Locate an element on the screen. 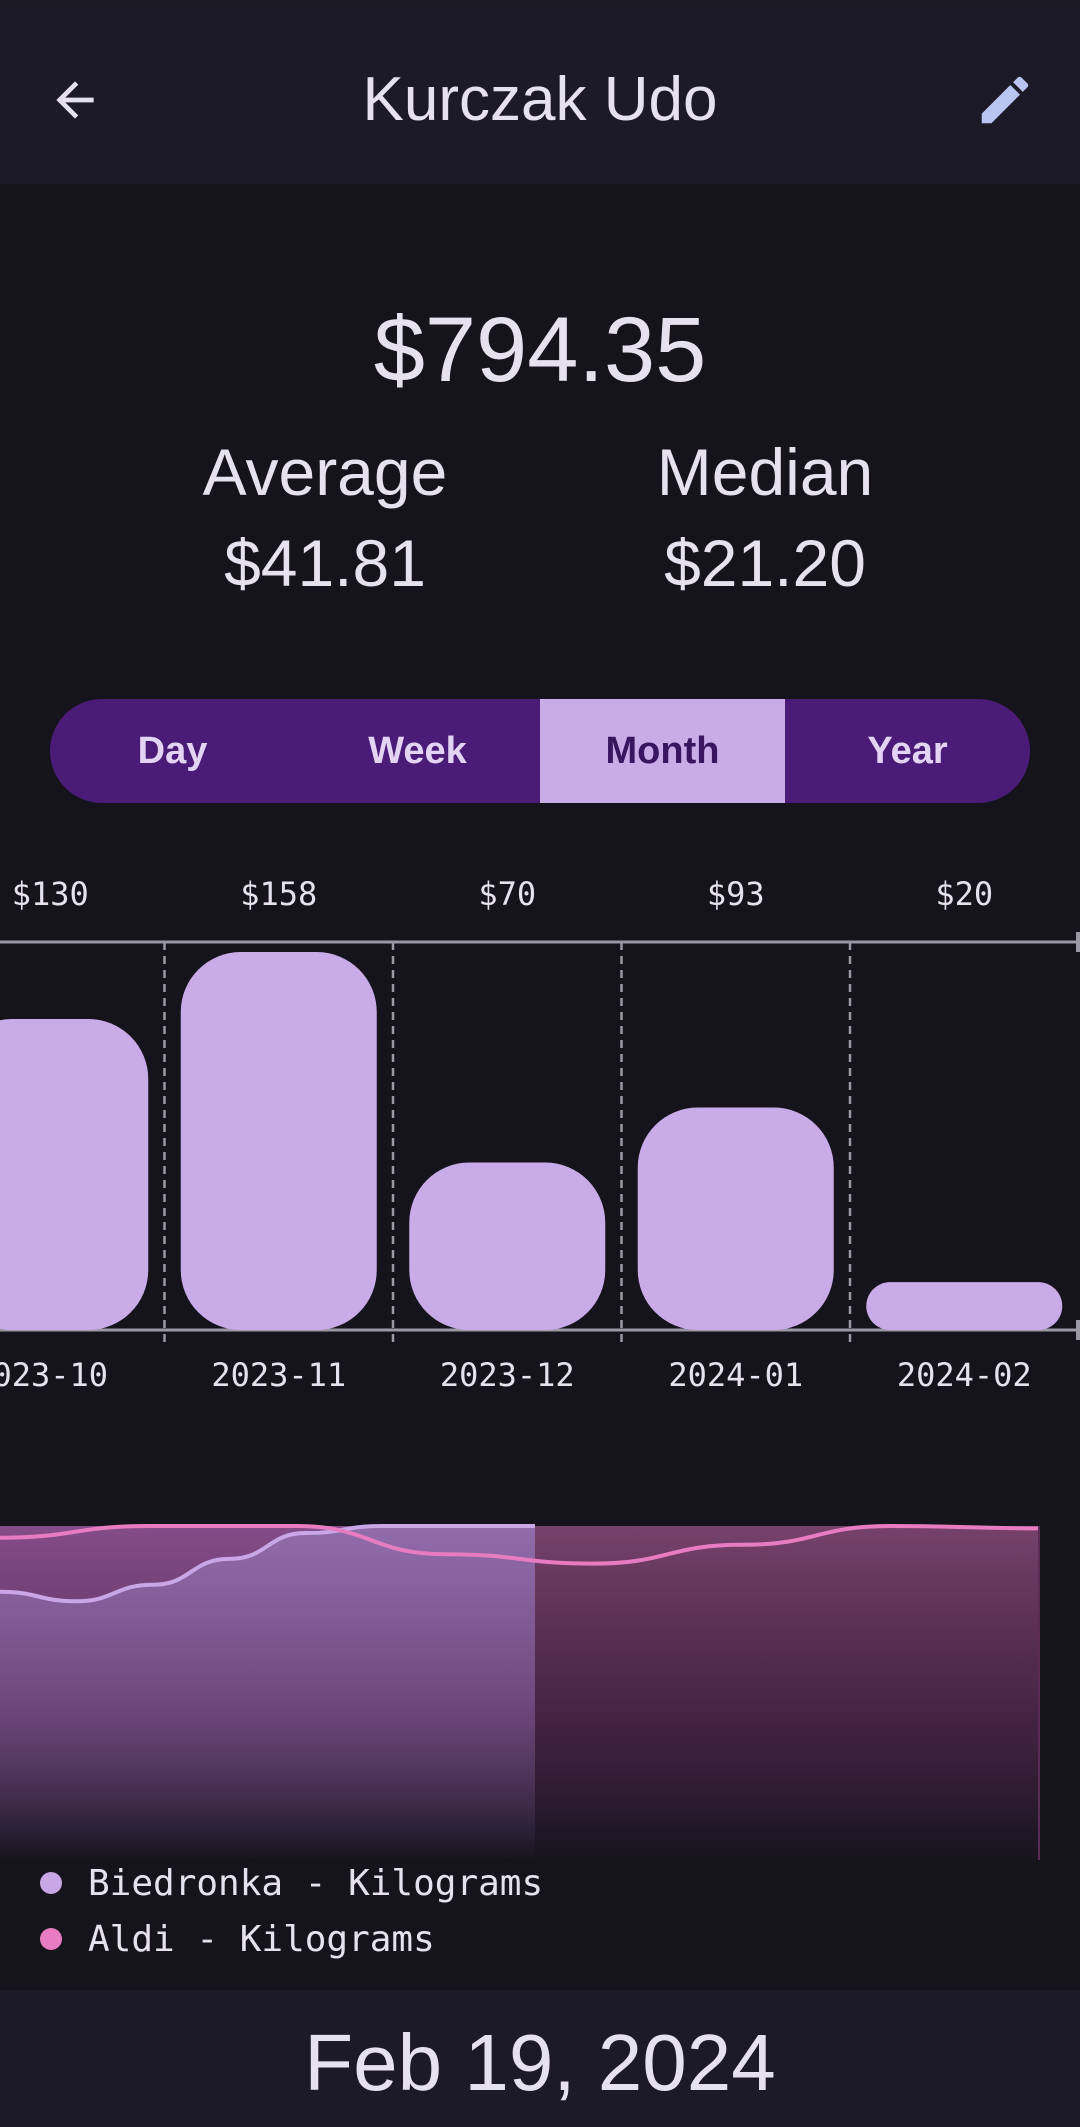 The width and height of the screenshot is (1080, 2127). average-stat: Average $41.81 is located at coordinates (325, 520).